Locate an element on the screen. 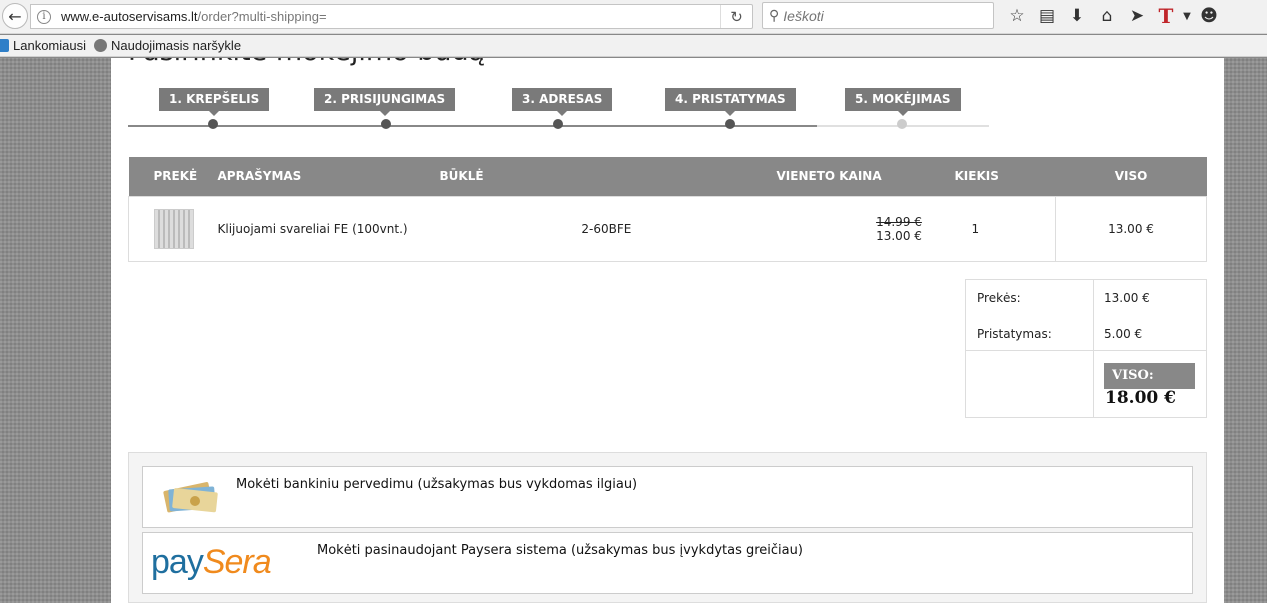  paysera-logo: paySera is located at coordinates (211, 562).